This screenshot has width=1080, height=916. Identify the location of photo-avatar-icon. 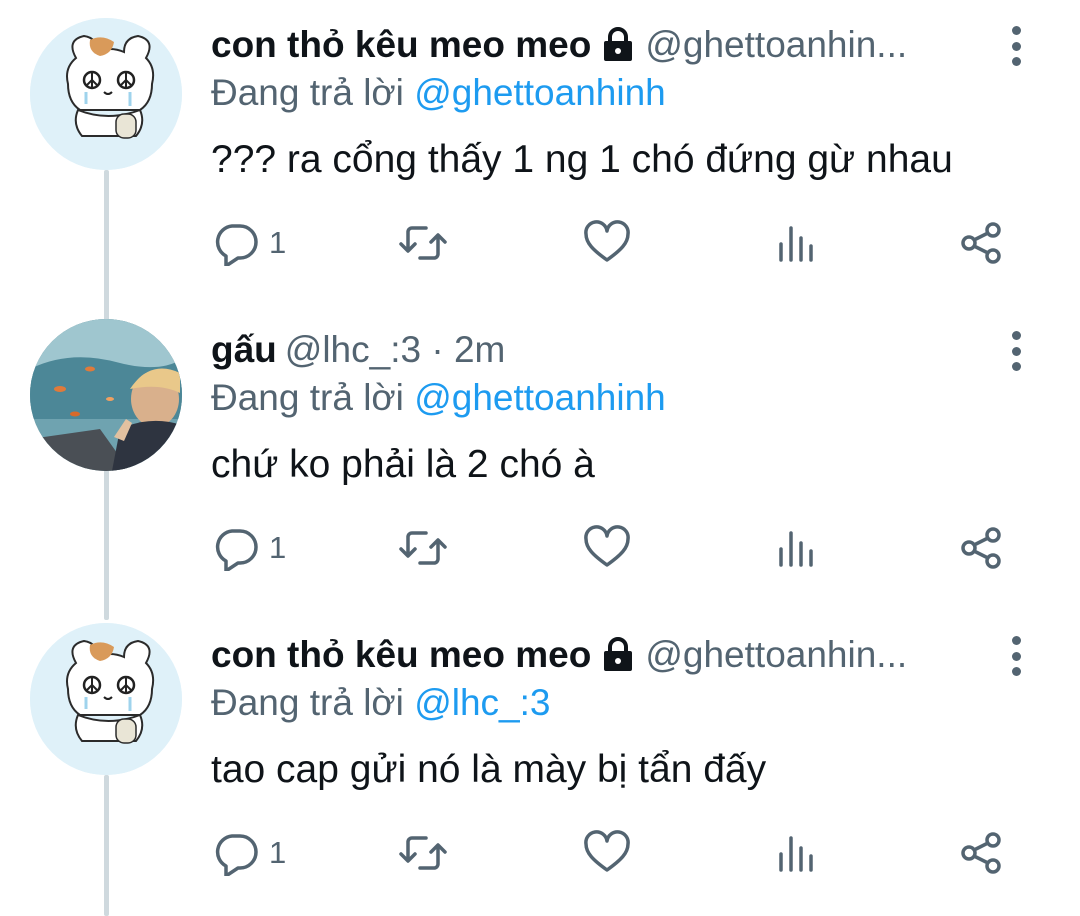
(106, 395).